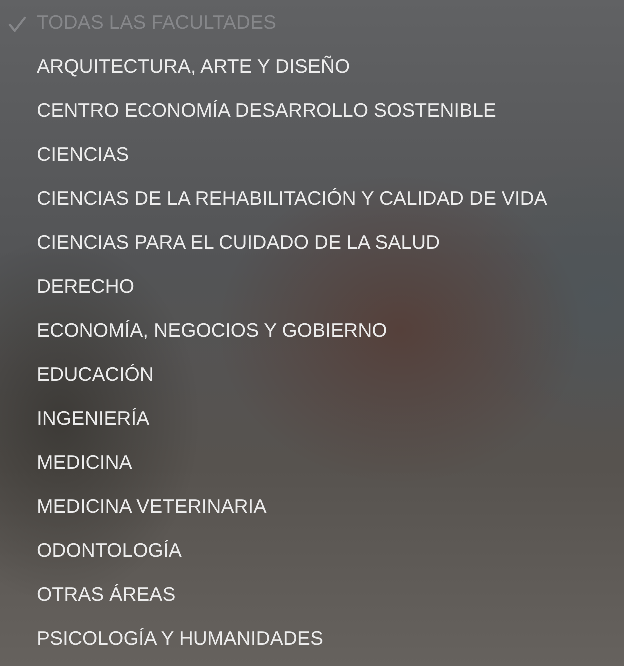 This screenshot has height=666, width=624. What do you see at coordinates (312, 639) in the screenshot?
I see `menu-item: PSICOLOGÍA Y HUMANIDADES` at bounding box center [312, 639].